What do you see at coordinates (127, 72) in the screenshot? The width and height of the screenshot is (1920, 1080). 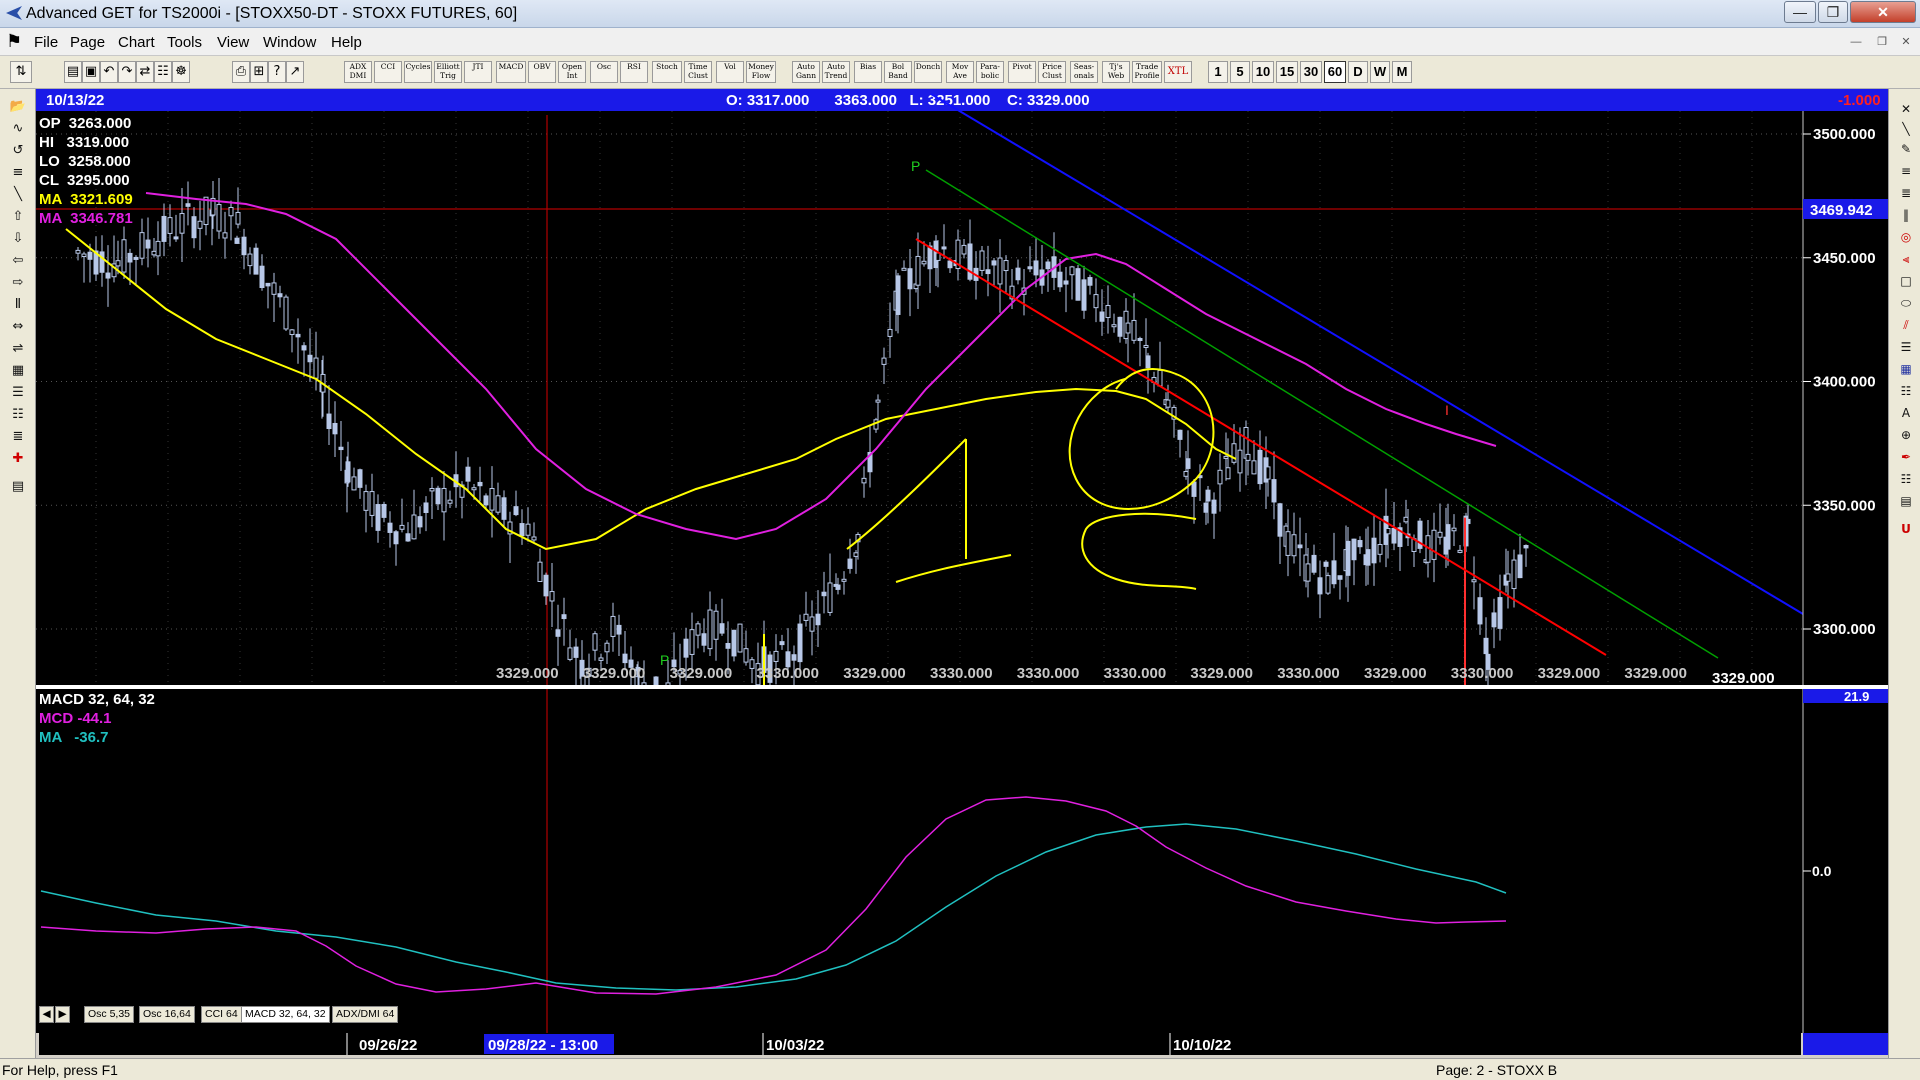 I see `redo-icon: ↷` at bounding box center [127, 72].